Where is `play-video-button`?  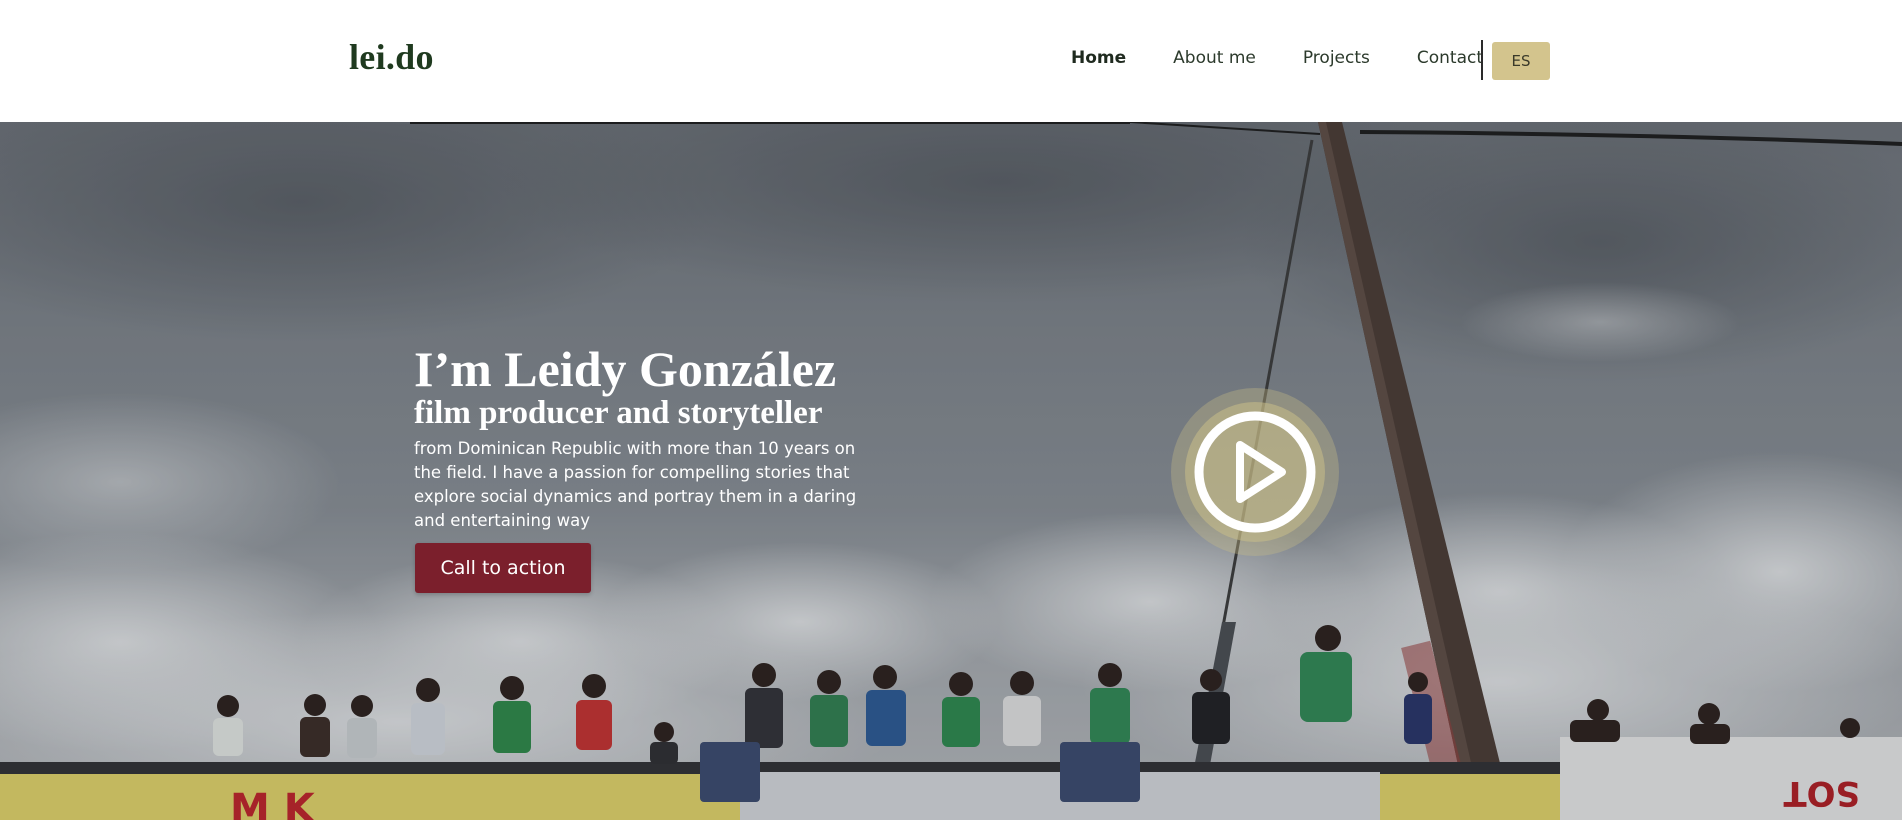
play-video-button is located at coordinates (1255, 472).